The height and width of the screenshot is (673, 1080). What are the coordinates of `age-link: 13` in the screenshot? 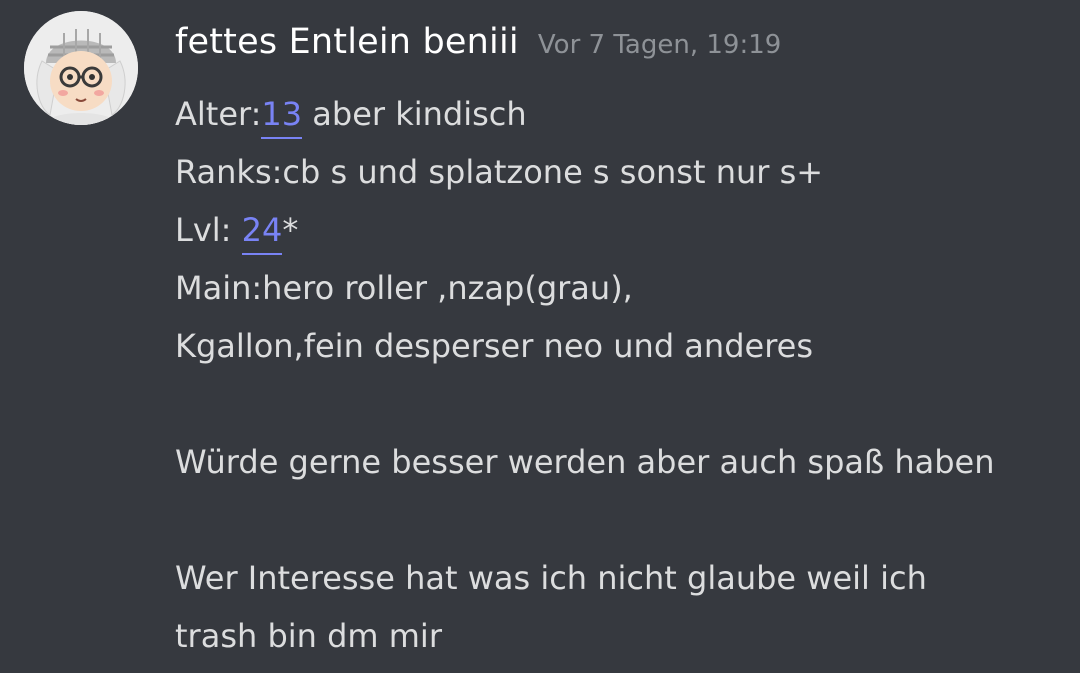 It's located at (282, 117).